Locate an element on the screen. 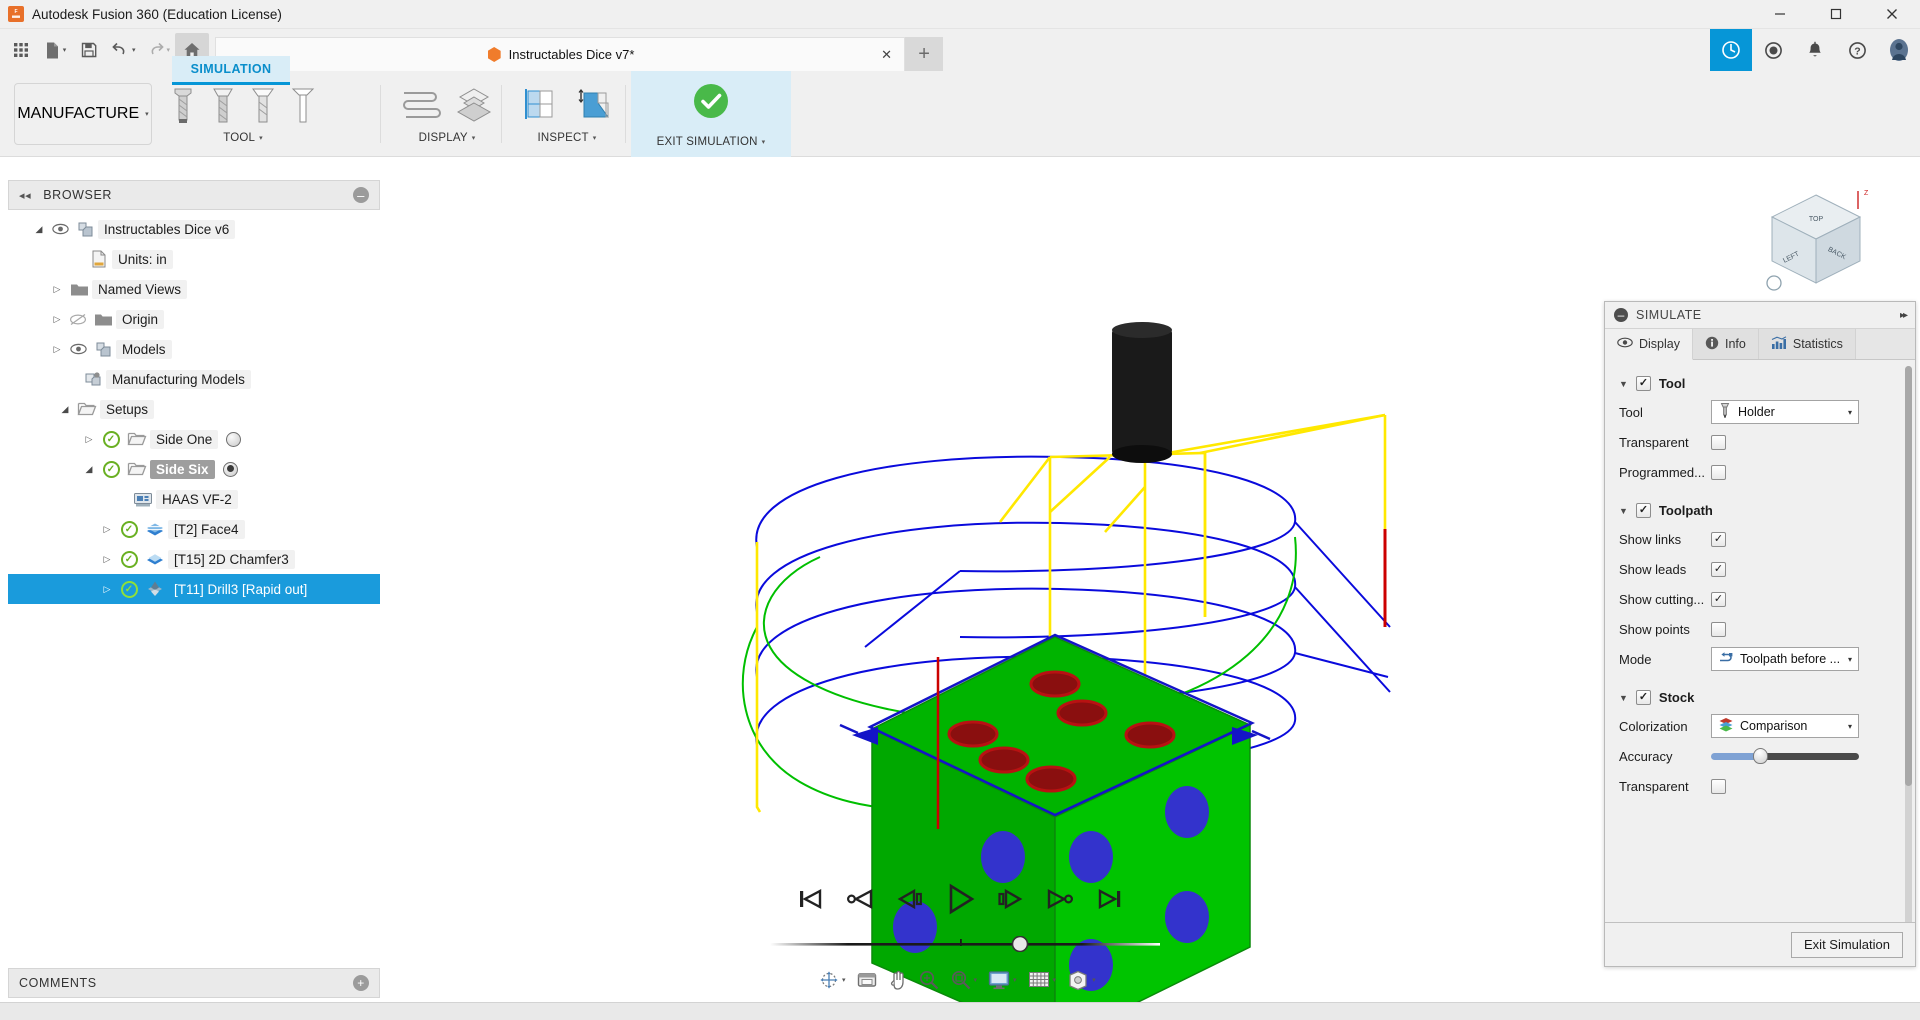  tree-row-origin: ▷ Origin is located at coordinates (194, 319).